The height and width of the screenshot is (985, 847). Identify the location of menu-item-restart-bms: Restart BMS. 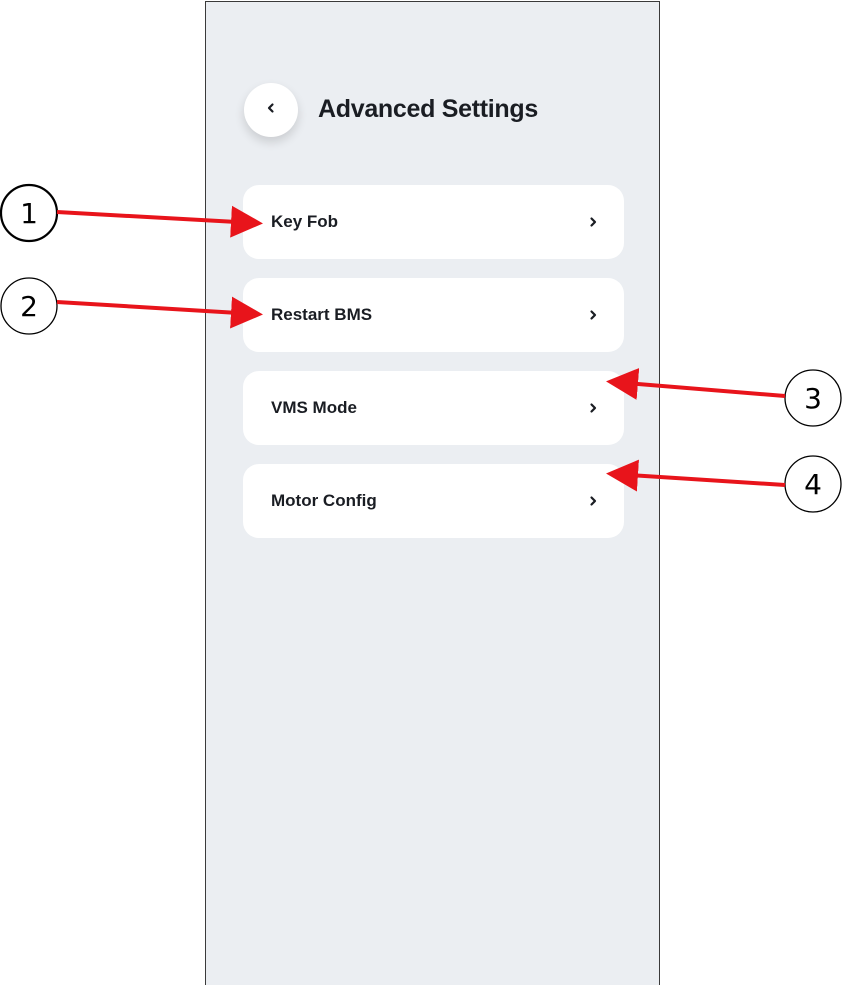
(433, 315).